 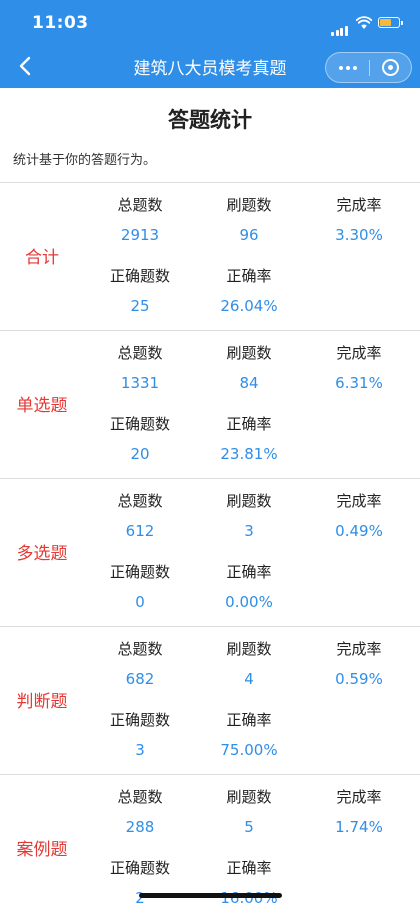 What do you see at coordinates (140, 306) in the screenshot?
I see `correct-value: 25` at bounding box center [140, 306].